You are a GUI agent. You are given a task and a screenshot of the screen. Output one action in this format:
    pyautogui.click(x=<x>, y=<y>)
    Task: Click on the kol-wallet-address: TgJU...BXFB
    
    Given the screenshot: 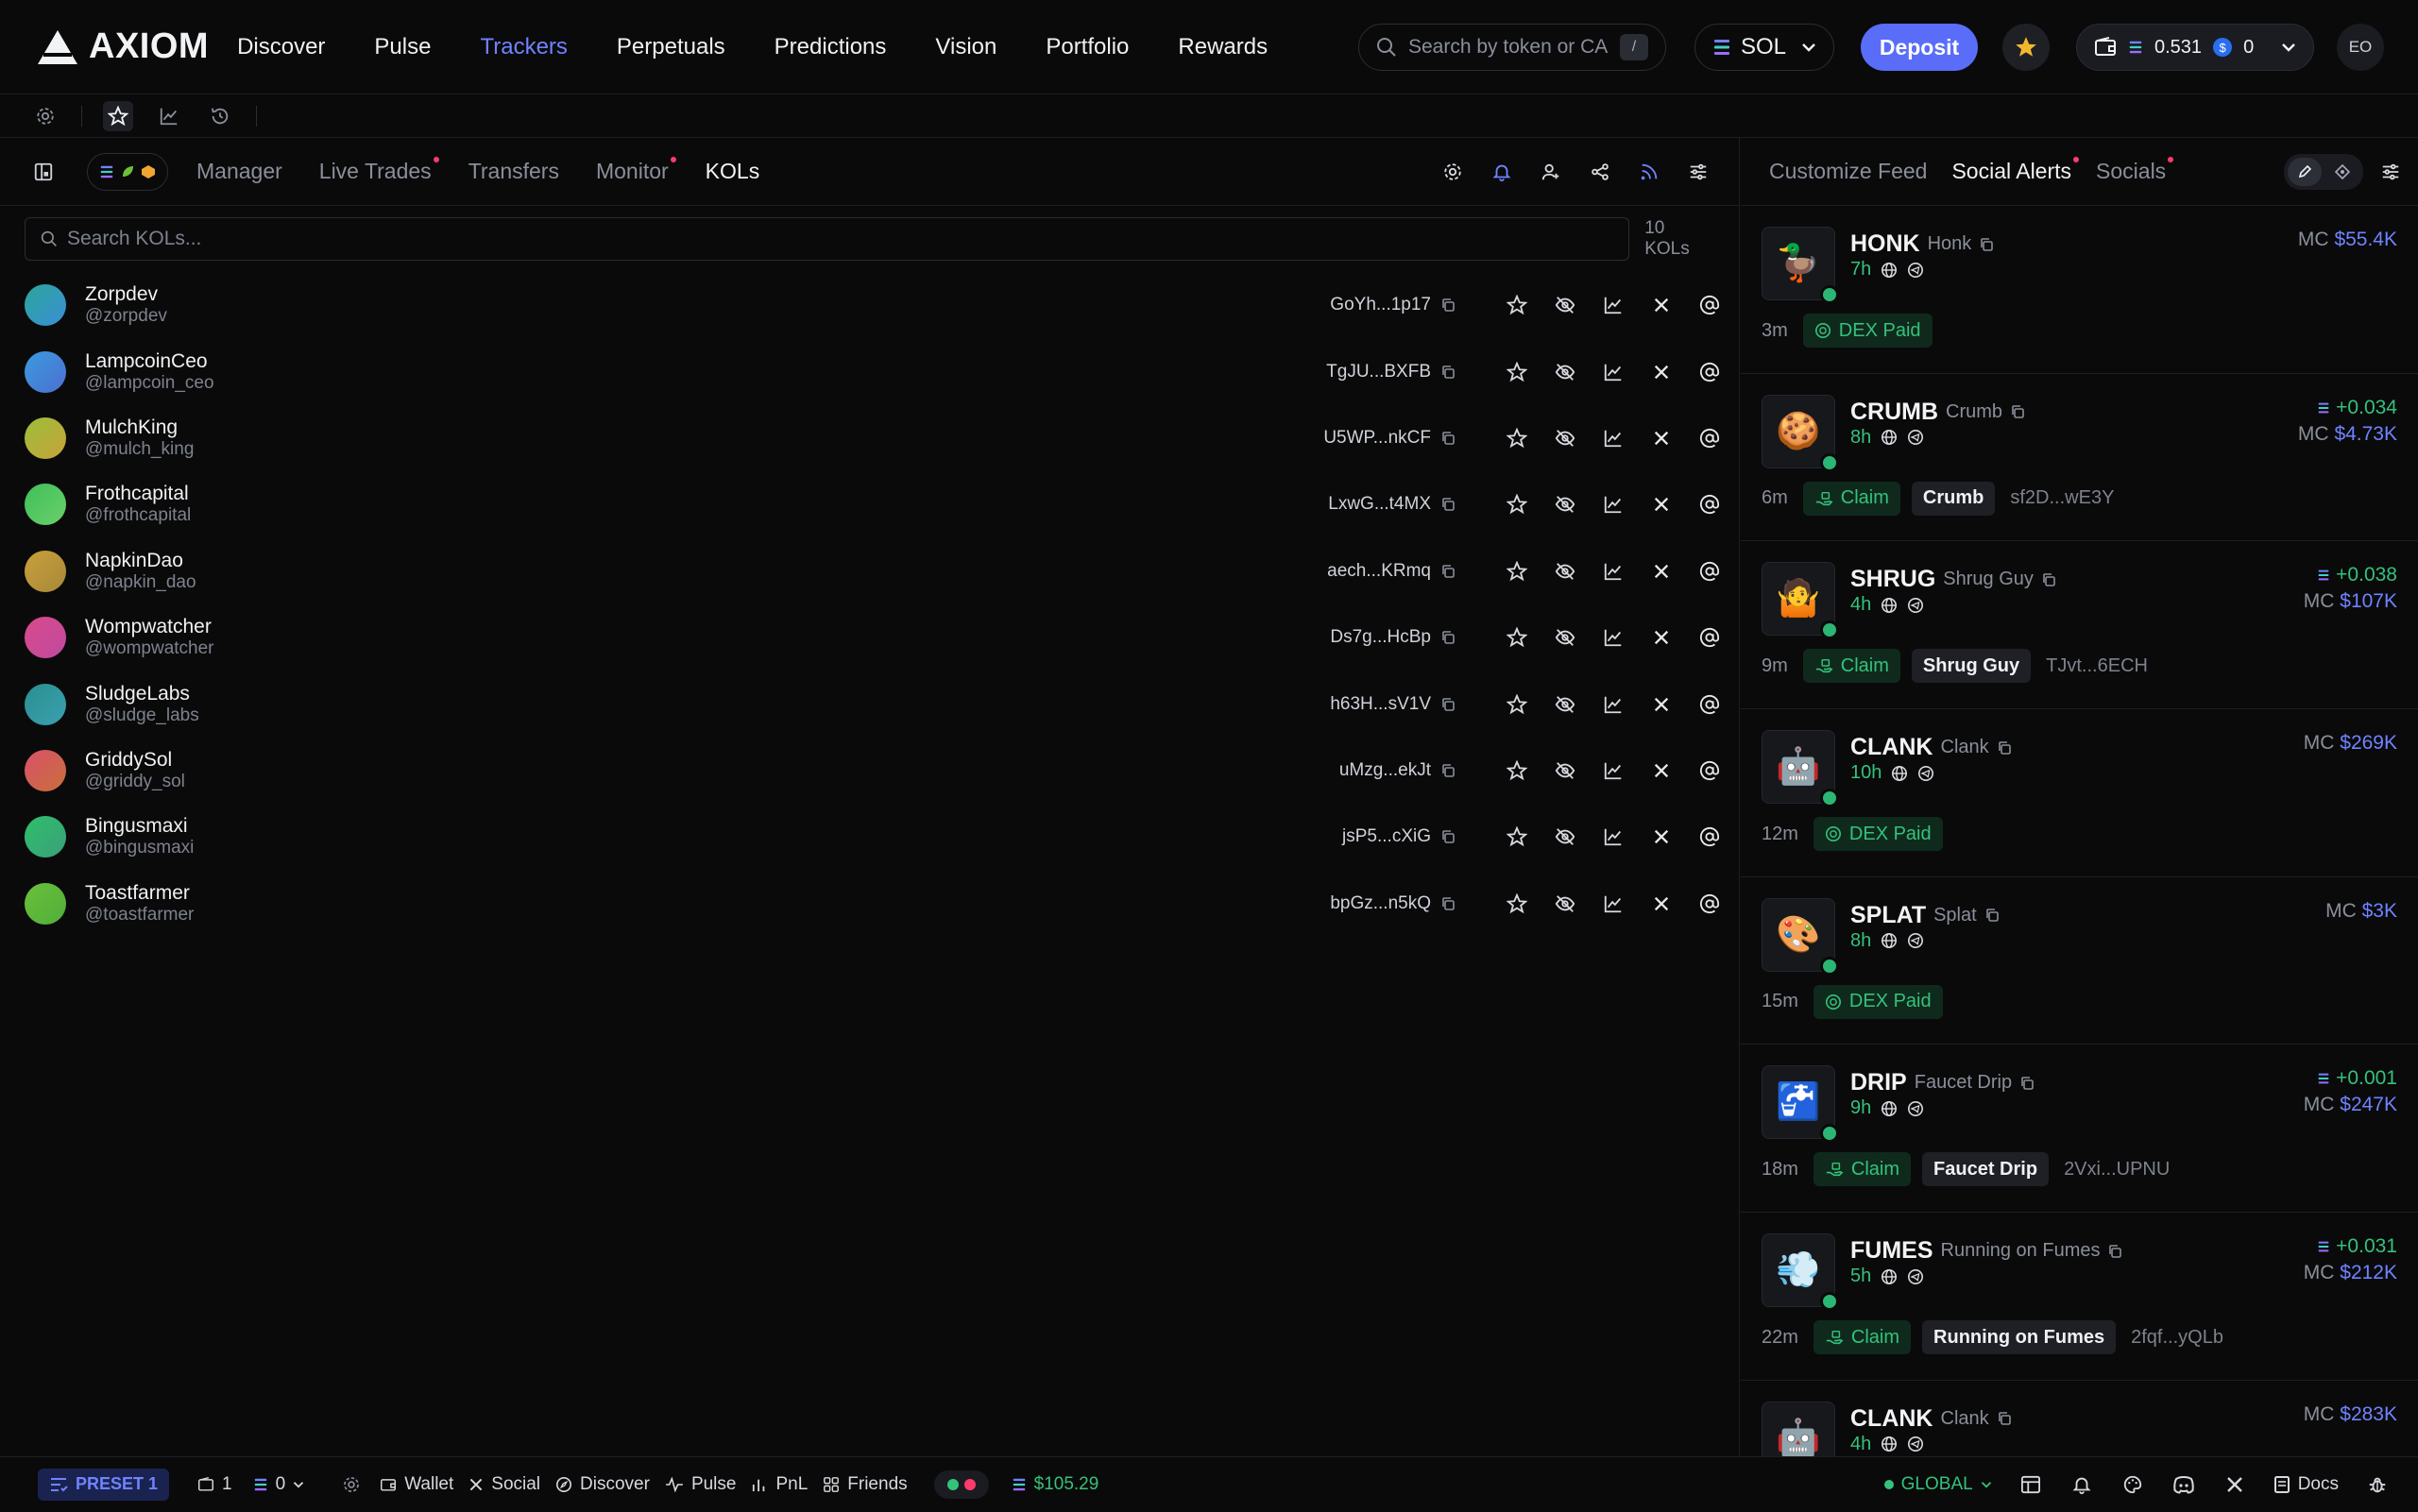 What is the action you would take?
    pyautogui.click(x=1391, y=371)
    